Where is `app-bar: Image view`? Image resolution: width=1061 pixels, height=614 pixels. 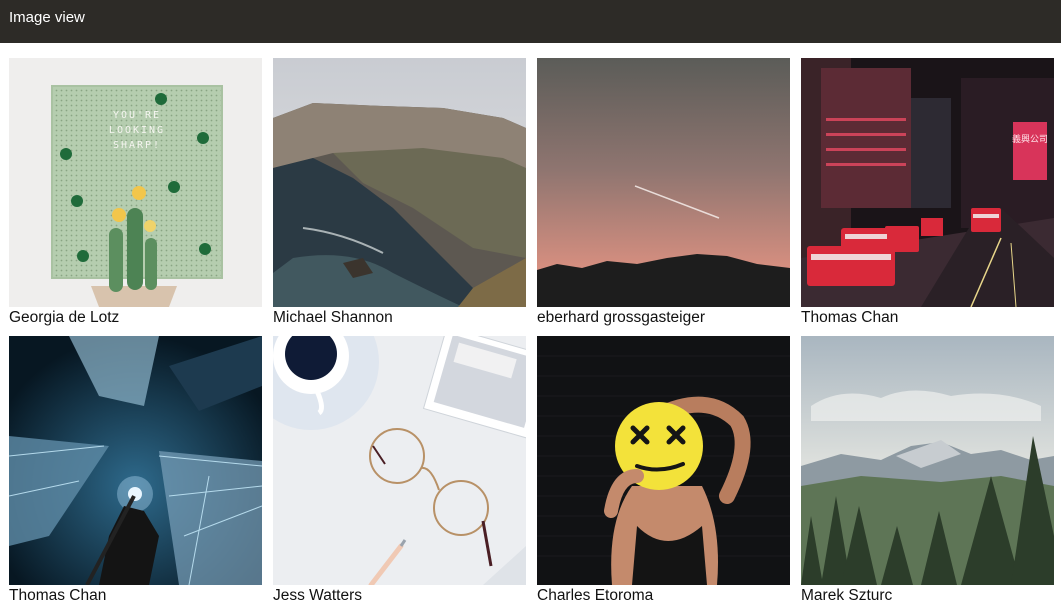 app-bar: Image view is located at coordinates (530, 21).